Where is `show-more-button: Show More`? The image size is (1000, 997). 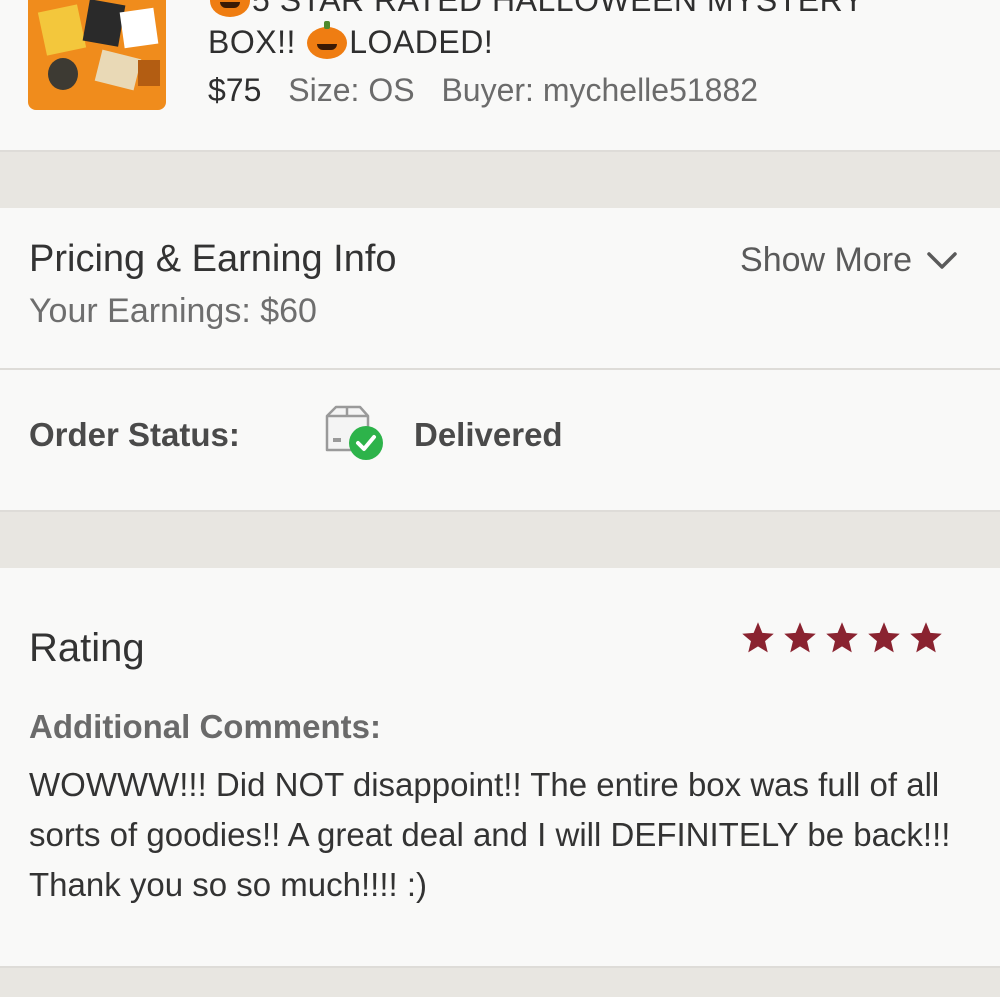
show-more-button: Show More is located at coordinates (849, 260).